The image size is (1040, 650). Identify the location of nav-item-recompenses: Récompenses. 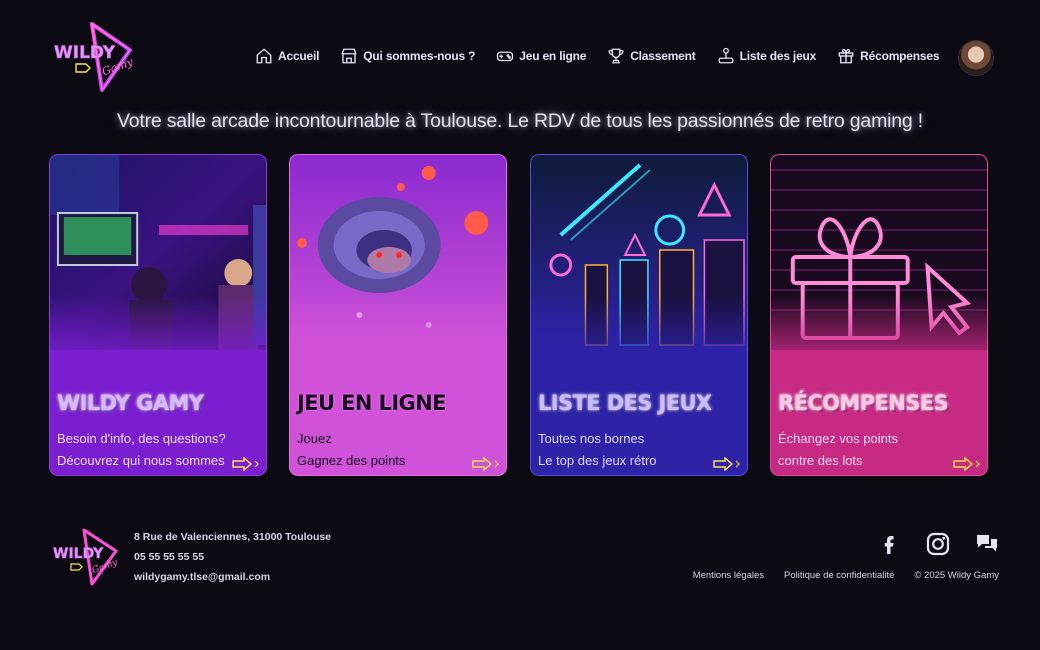
(888, 56).